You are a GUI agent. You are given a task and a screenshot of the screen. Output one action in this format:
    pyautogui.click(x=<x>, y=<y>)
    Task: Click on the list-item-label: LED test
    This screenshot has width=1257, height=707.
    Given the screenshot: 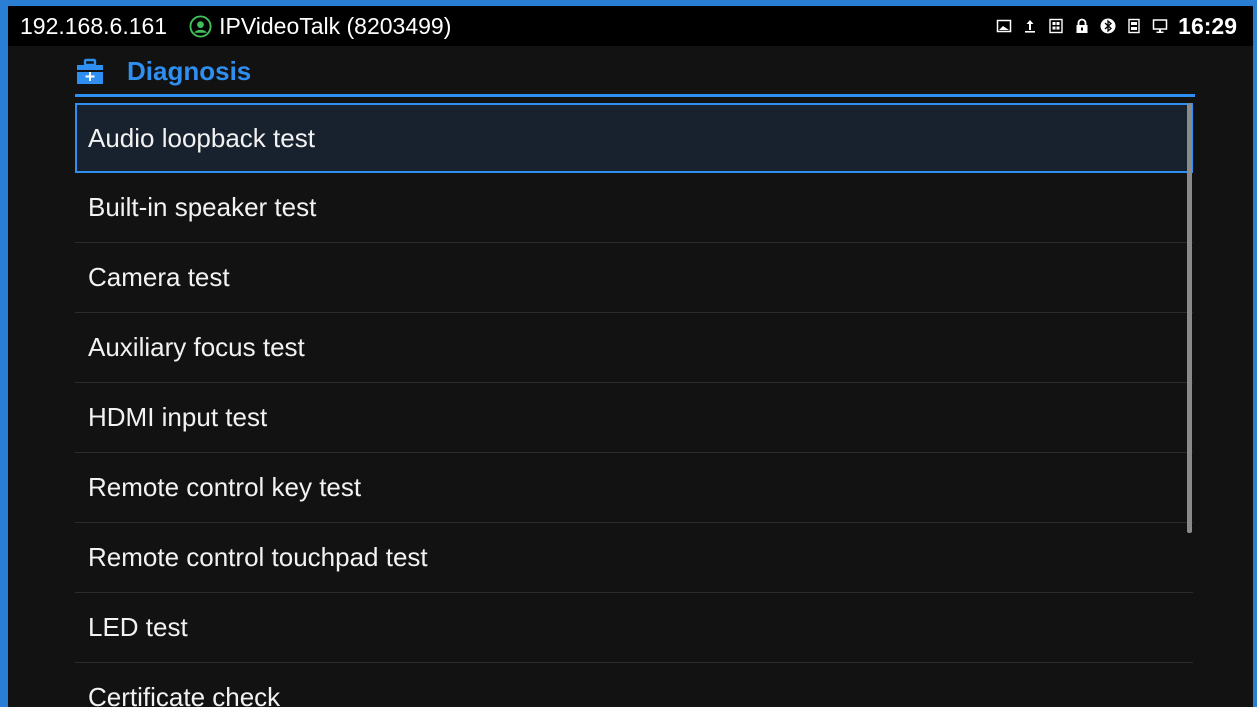 What is the action you would take?
    pyautogui.click(x=138, y=627)
    